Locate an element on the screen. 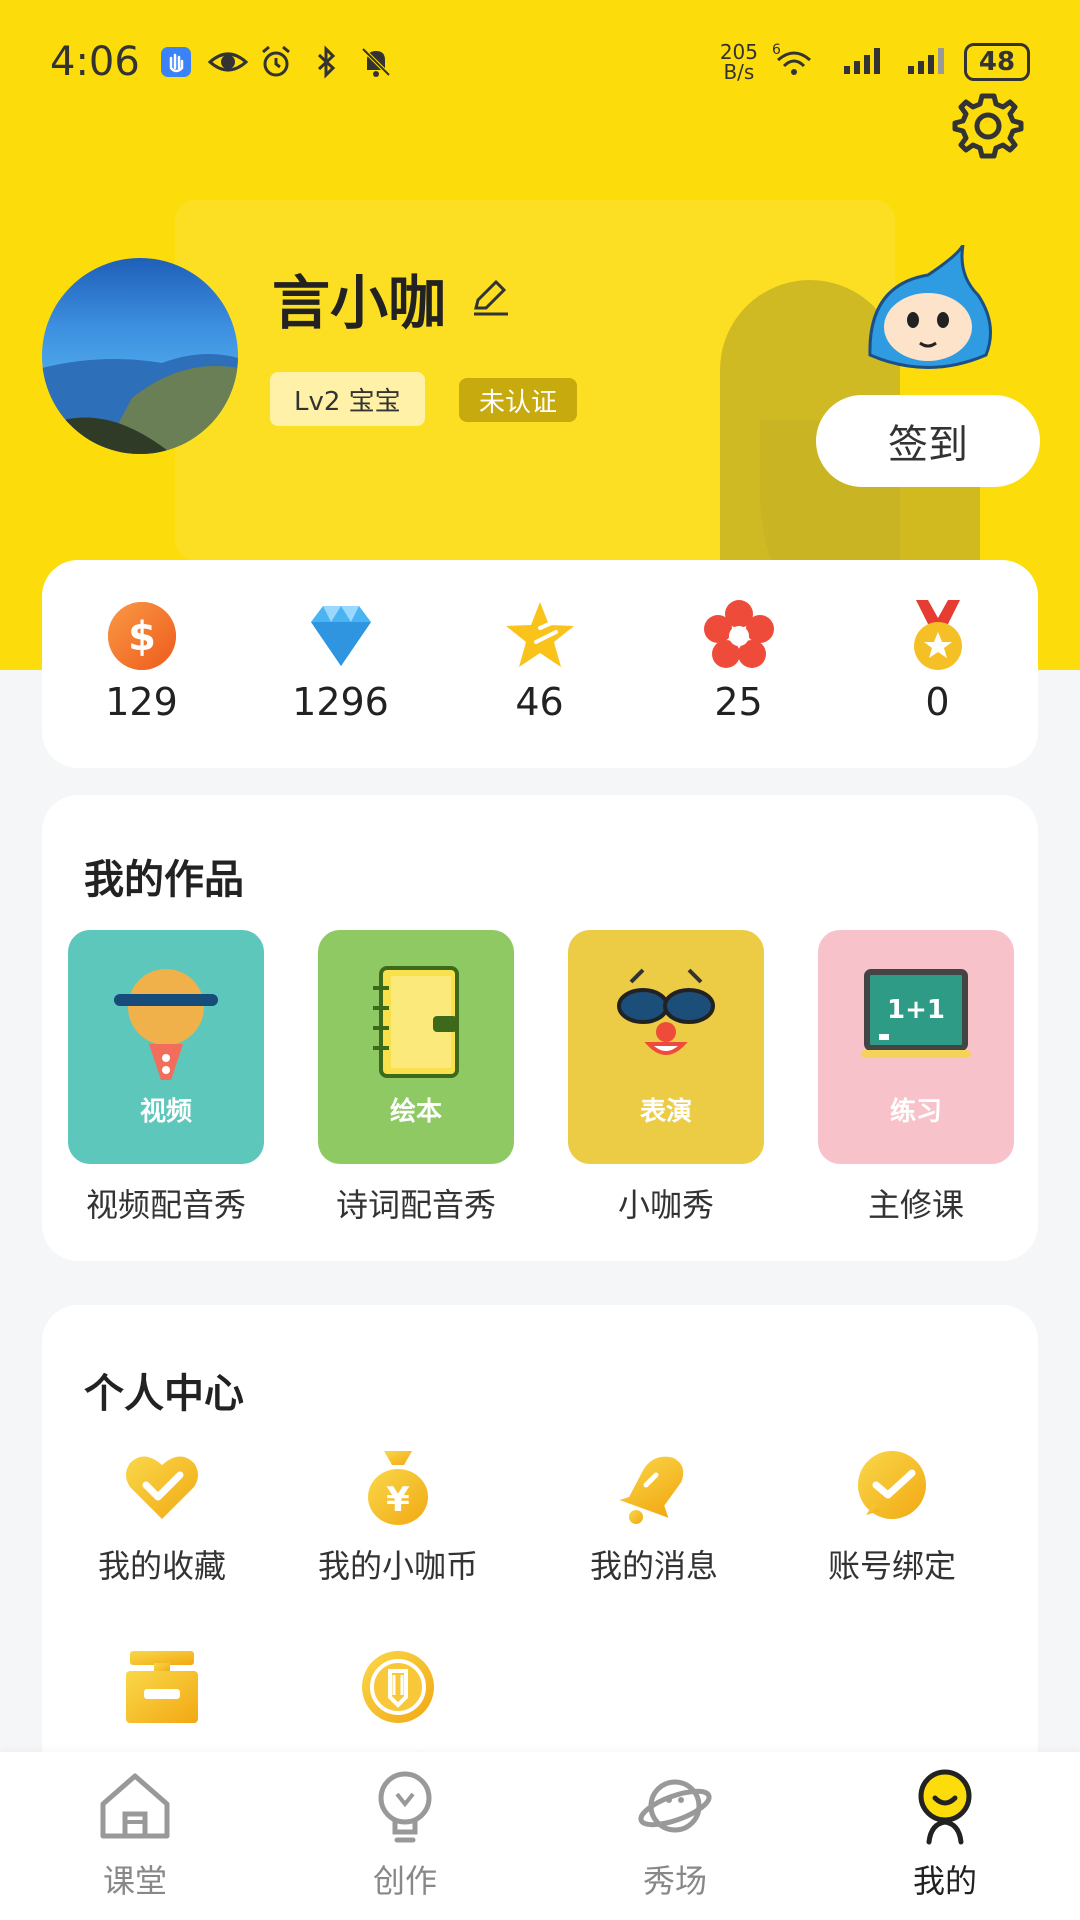  battery-indicator: 48 is located at coordinates (997, 62).